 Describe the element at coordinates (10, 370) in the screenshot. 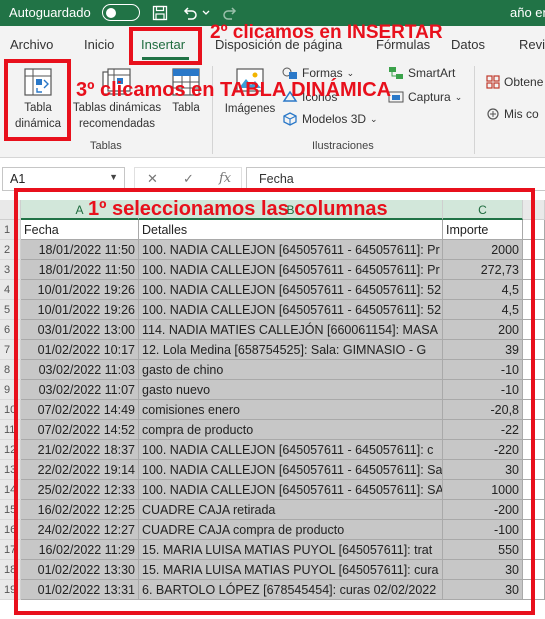

I see `row-number: 8` at that location.